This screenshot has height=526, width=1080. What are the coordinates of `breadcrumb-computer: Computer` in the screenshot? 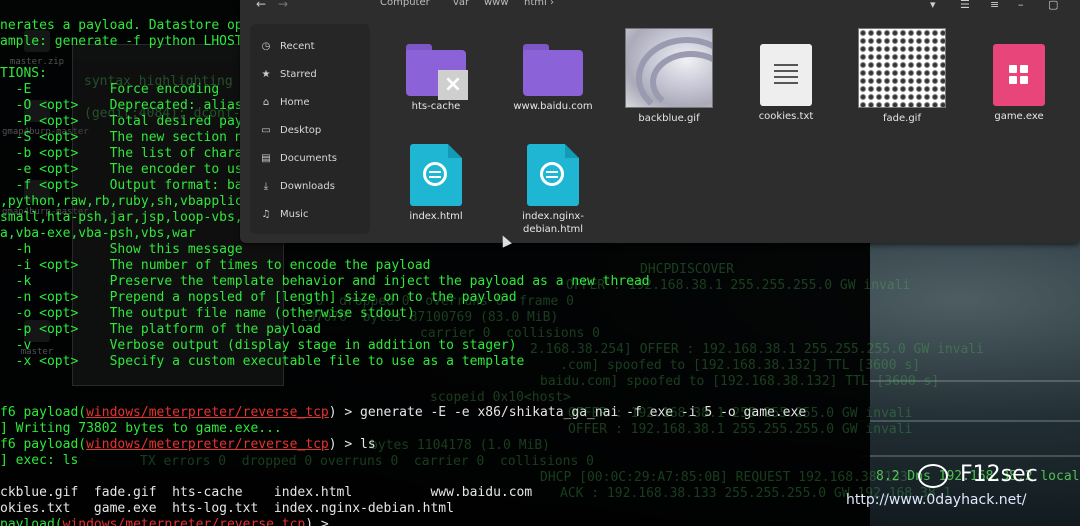 It's located at (405, 4).